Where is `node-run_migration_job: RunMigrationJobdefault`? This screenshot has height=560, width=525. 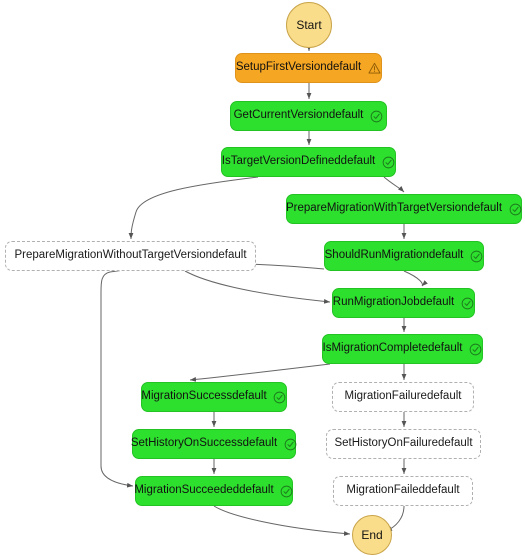 node-run_migration_job: RunMigrationJobdefault is located at coordinates (403, 303).